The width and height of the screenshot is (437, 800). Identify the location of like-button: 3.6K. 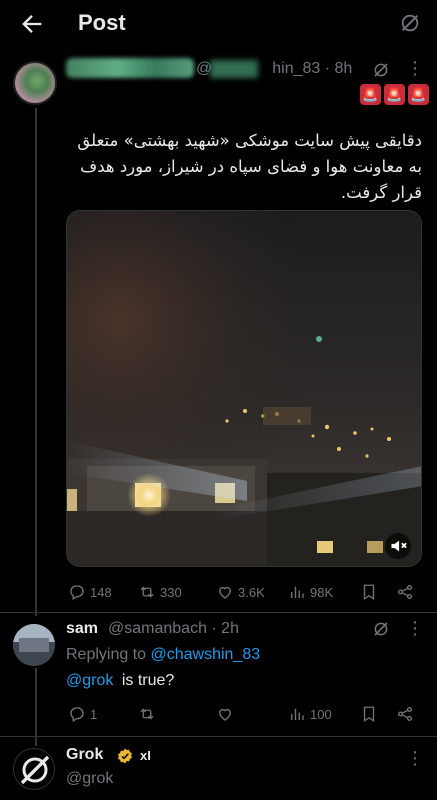
(240, 592).